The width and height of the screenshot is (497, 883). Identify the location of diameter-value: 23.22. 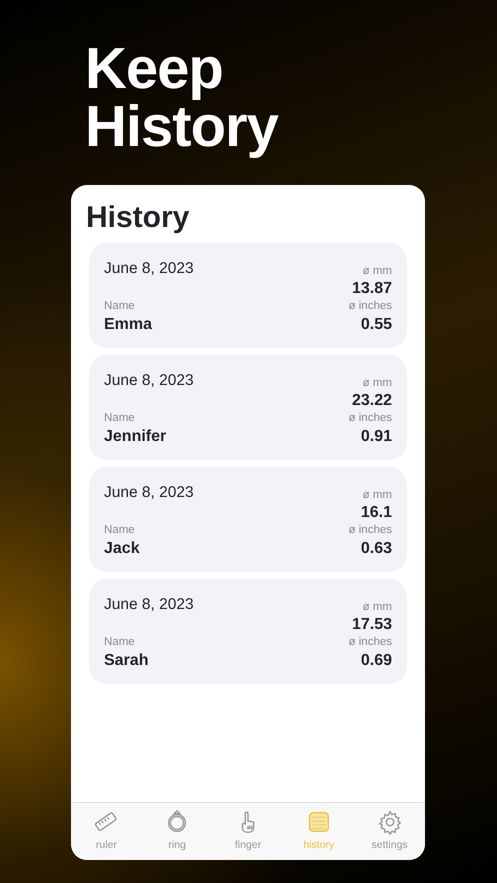
(372, 401).